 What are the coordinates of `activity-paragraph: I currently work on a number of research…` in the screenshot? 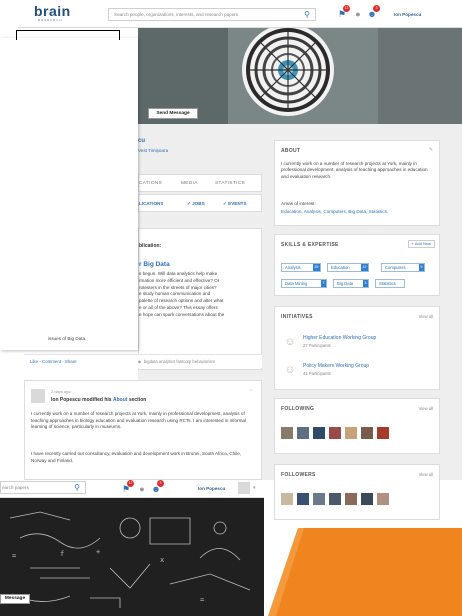 It's located at (139, 420).